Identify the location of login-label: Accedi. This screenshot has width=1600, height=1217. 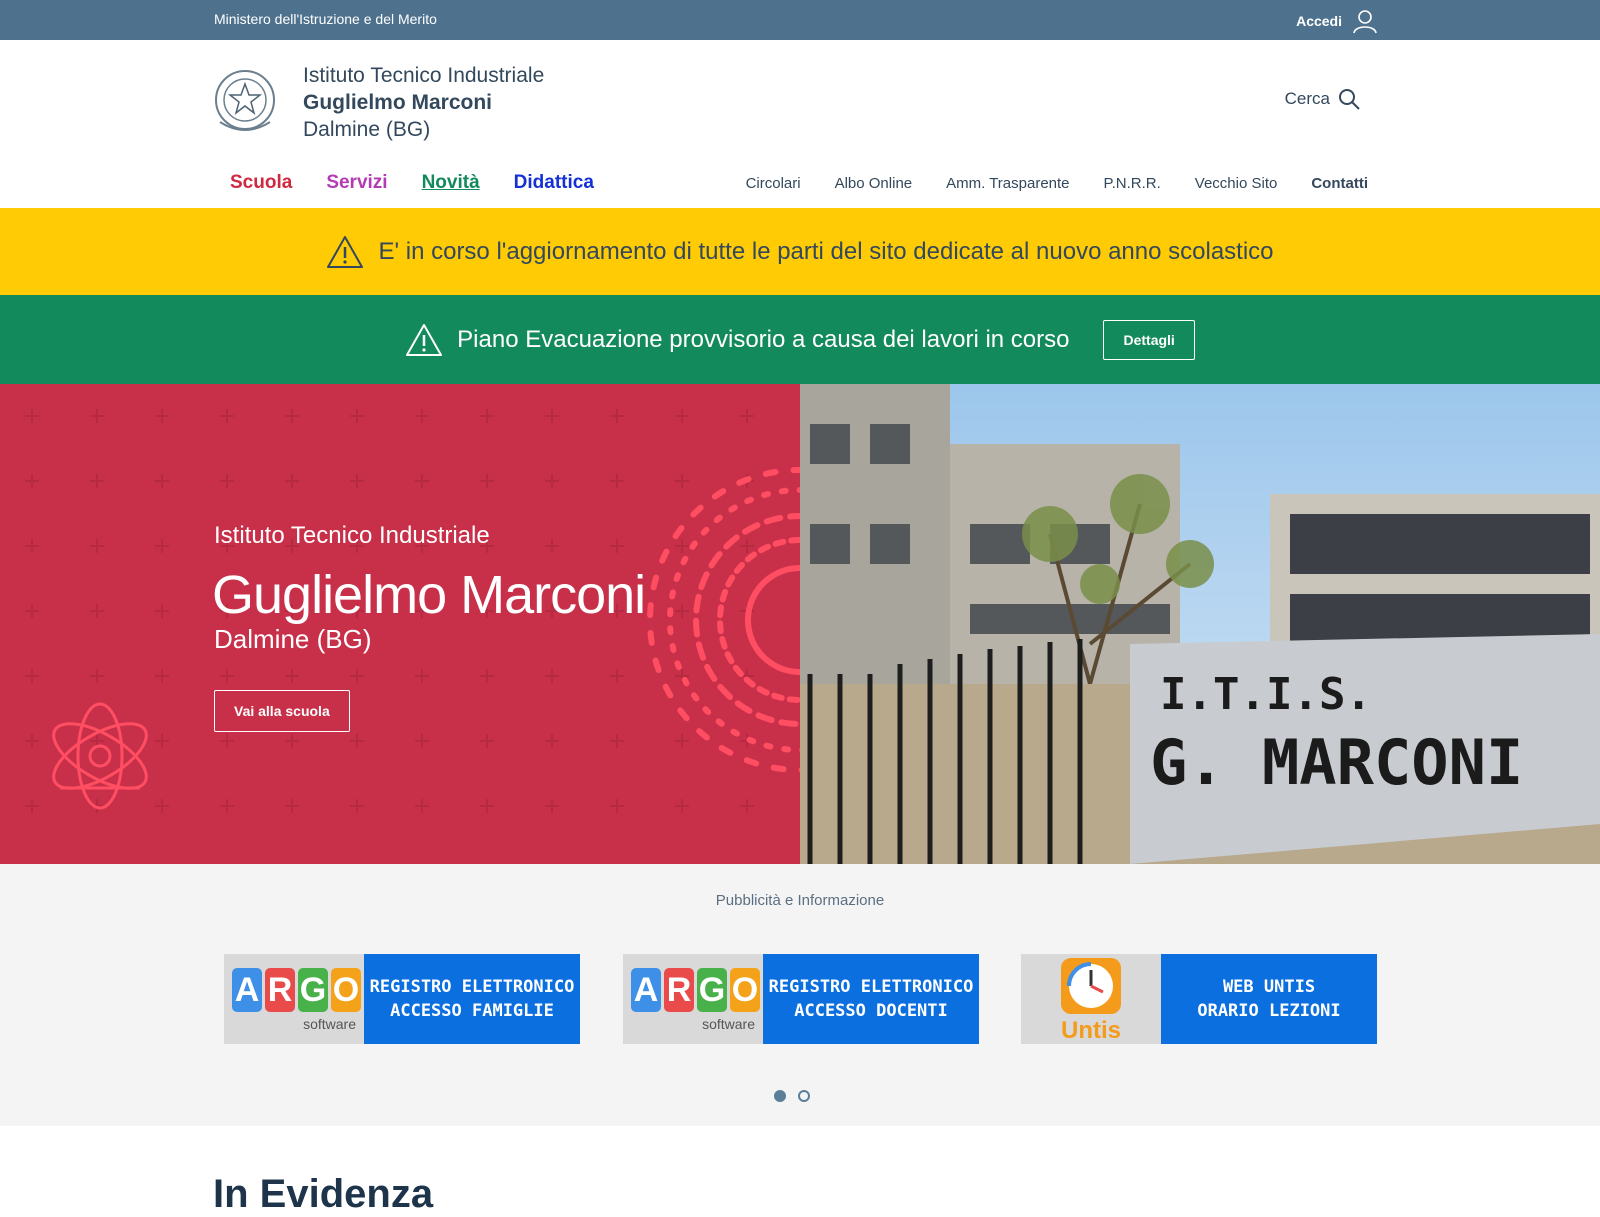
(1319, 21).